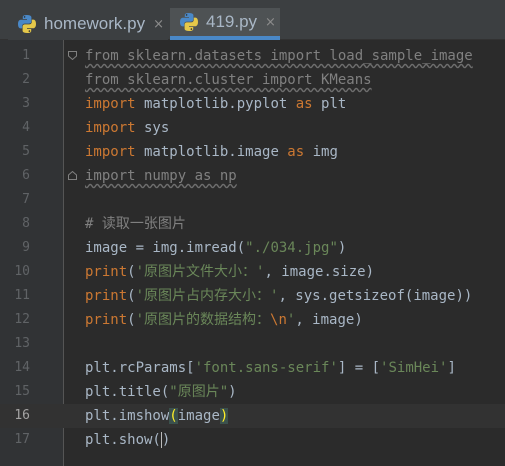 This screenshot has height=466, width=505. Describe the element at coordinates (15, 152) in the screenshot. I see `line-number: 5` at that location.